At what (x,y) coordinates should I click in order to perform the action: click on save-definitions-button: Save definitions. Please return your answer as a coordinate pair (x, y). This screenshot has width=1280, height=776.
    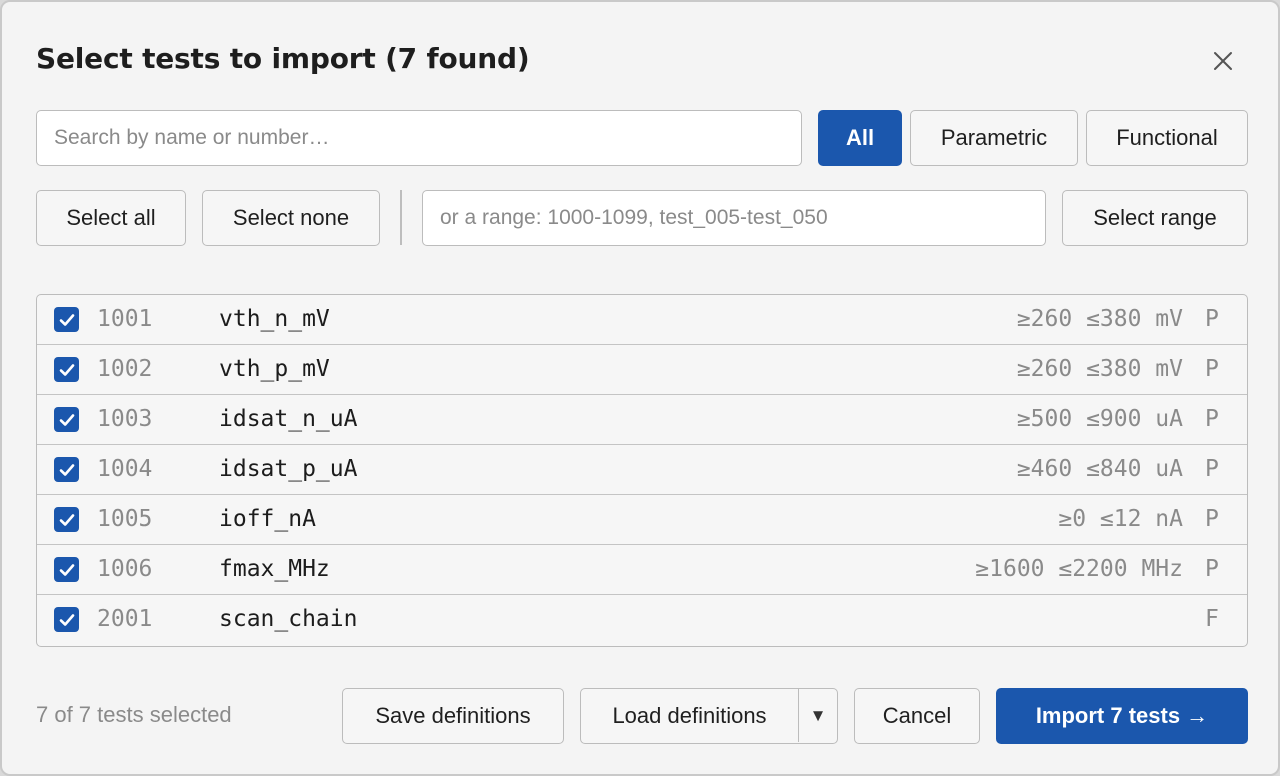
    Looking at the image, I should click on (453, 716).